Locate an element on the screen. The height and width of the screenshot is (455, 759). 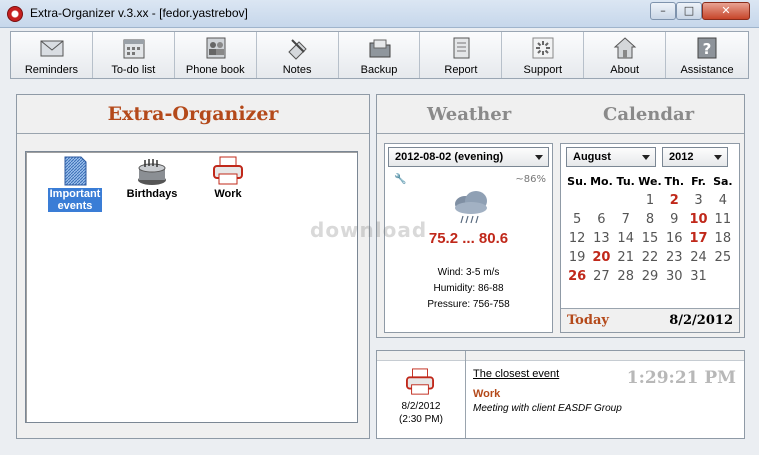
calendar-day: 18 is located at coordinates (723, 238).